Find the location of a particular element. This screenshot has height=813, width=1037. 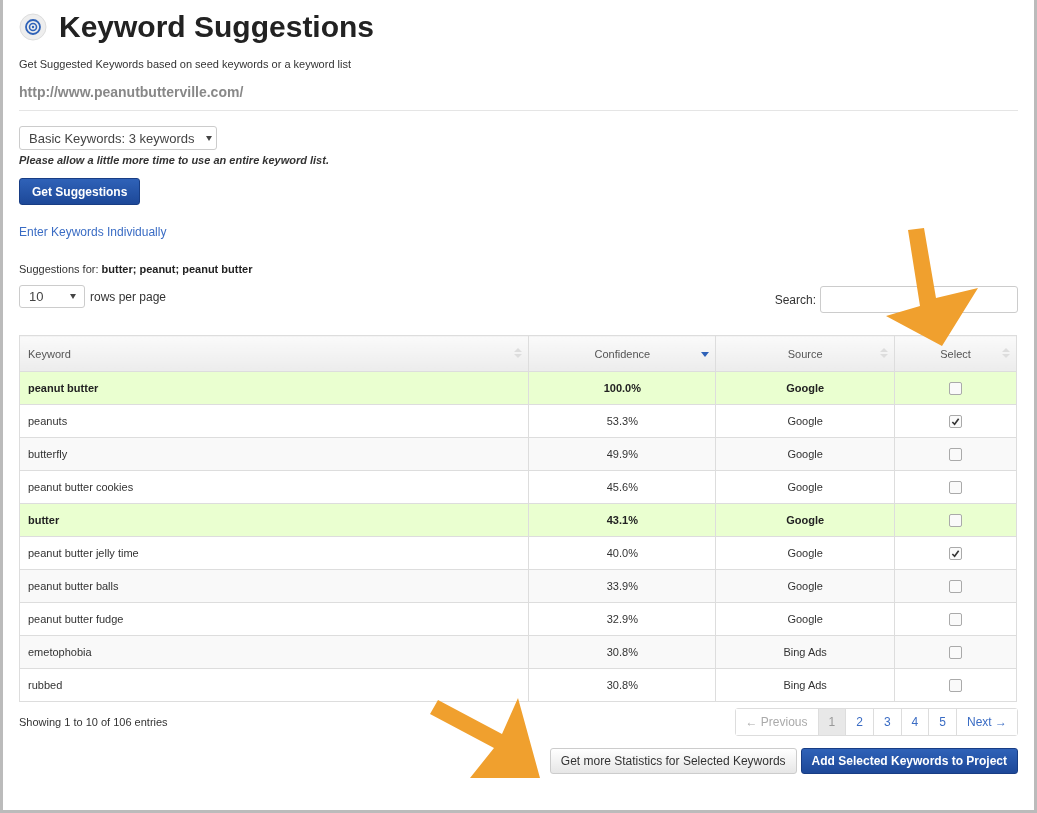

confidence-cell: 45.6% is located at coordinates (622, 487).